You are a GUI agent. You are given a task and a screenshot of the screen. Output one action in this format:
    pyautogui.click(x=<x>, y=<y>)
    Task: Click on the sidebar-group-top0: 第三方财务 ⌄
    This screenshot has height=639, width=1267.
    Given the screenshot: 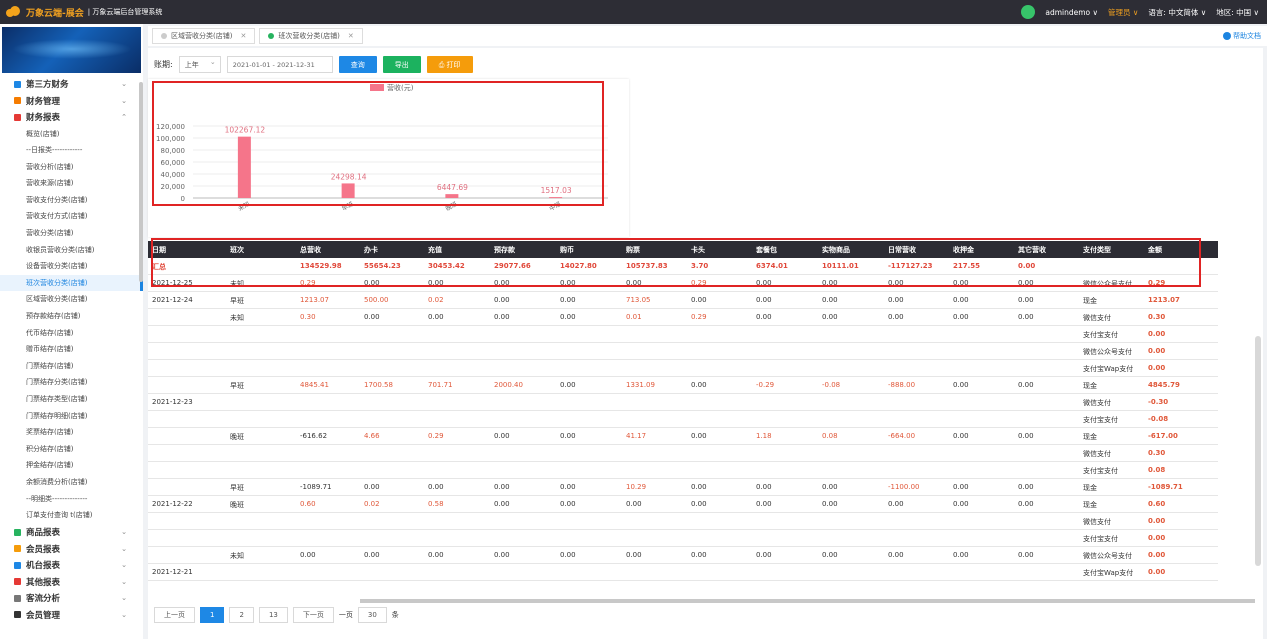 What is the action you would take?
    pyautogui.click(x=71, y=84)
    